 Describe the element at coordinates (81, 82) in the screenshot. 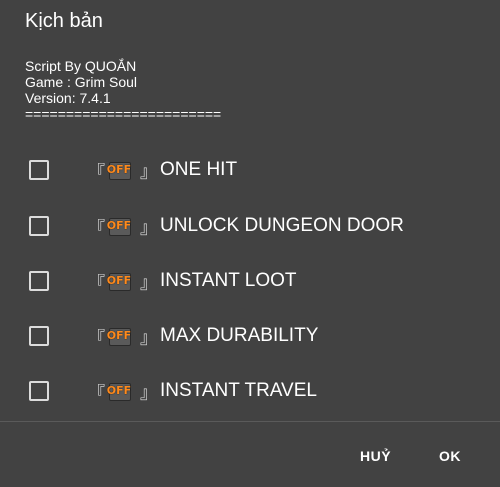

I see `info-game: Game : Grim Soul` at that location.